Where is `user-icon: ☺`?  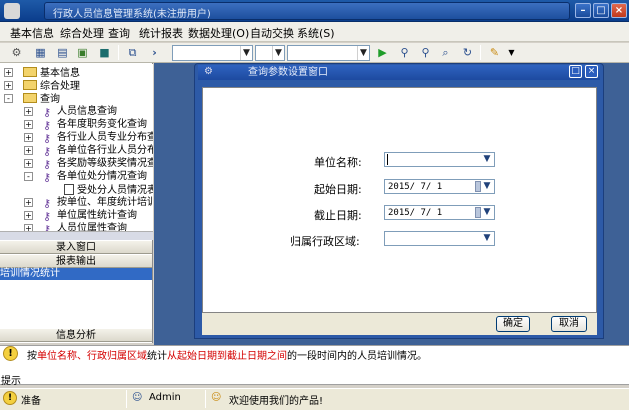 user-icon: ☺ is located at coordinates (137, 397).